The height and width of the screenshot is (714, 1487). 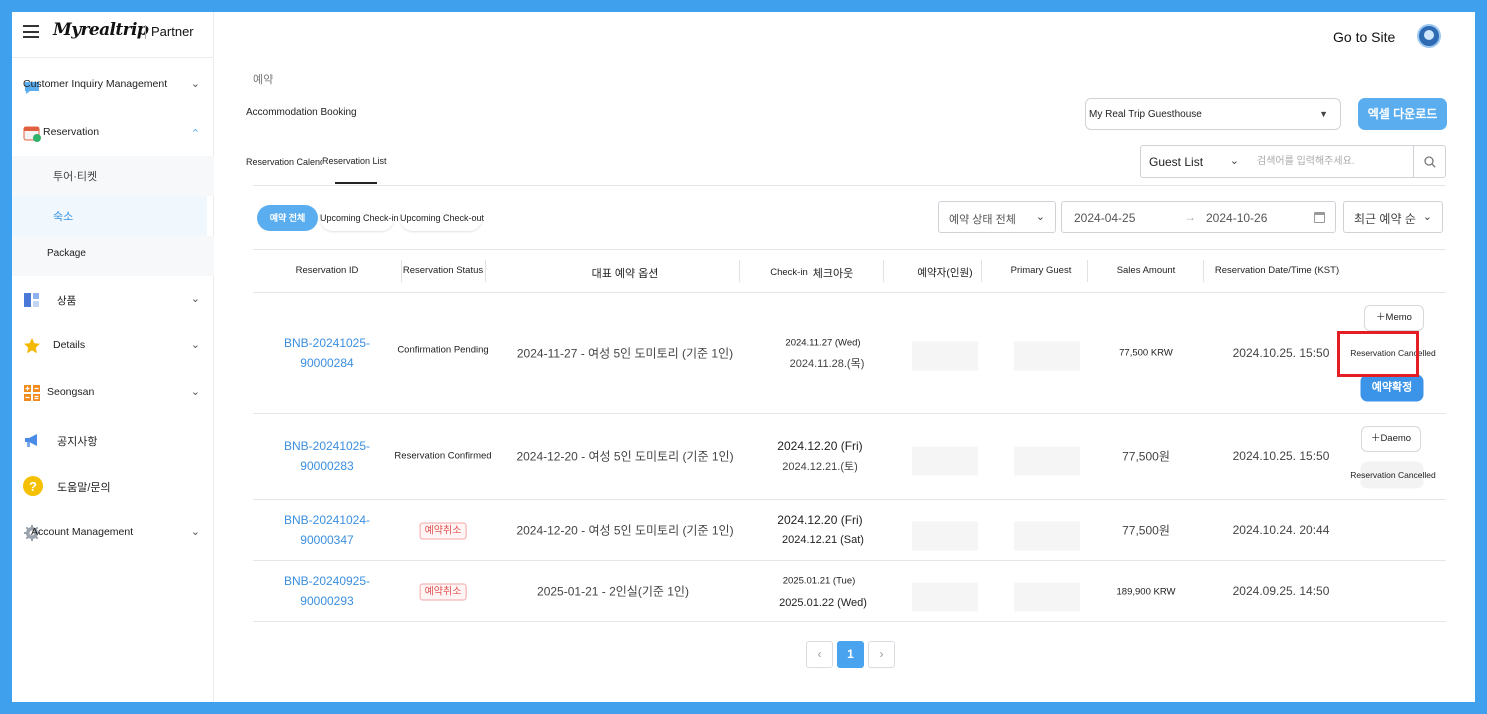 What do you see at coordinates (1385, 219) in the screenshot?
I see `sort-value: 최근 예약 순` at bounding box center [1385, 219].